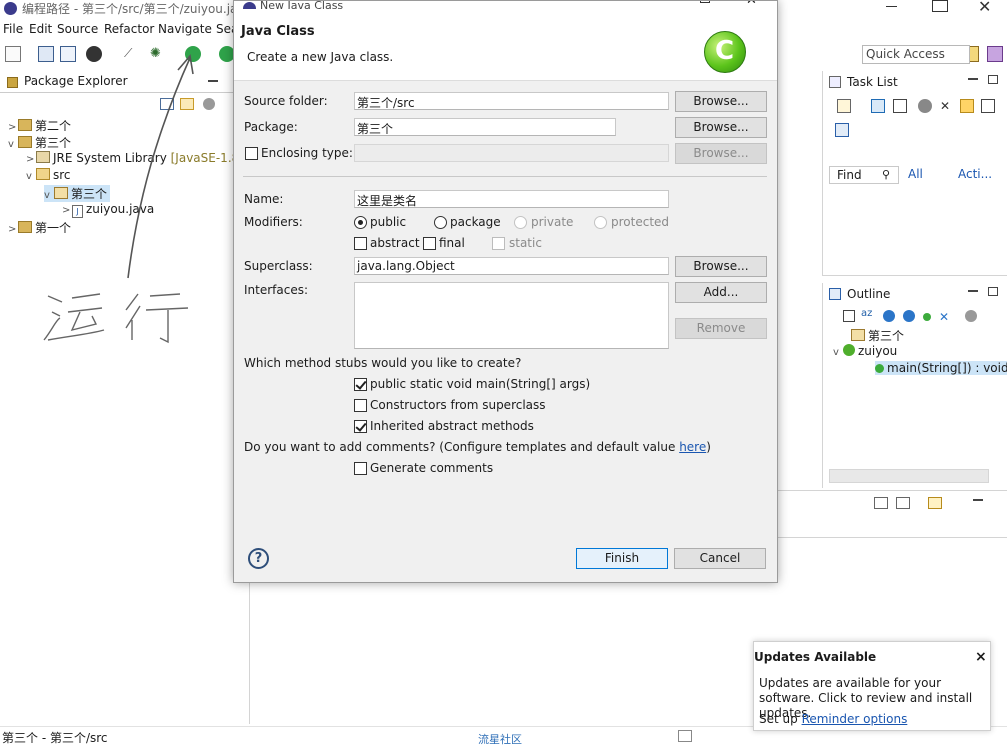  I want to click on handwritten-annotation, so click(118, 199).